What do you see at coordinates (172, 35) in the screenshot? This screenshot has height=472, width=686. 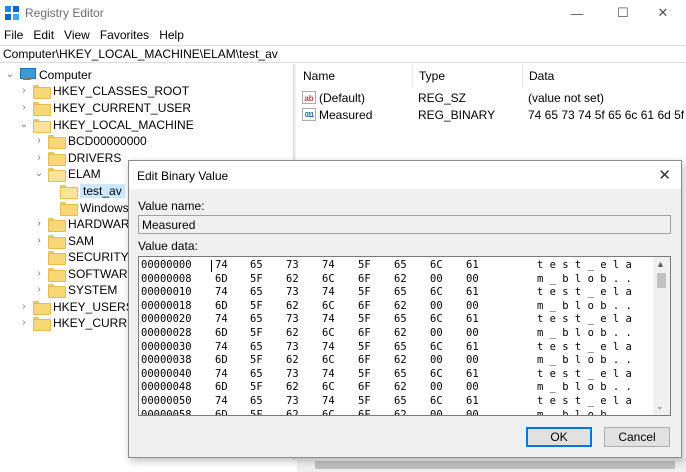 I see `menu-help: Help` at bounding box center [172, 35].